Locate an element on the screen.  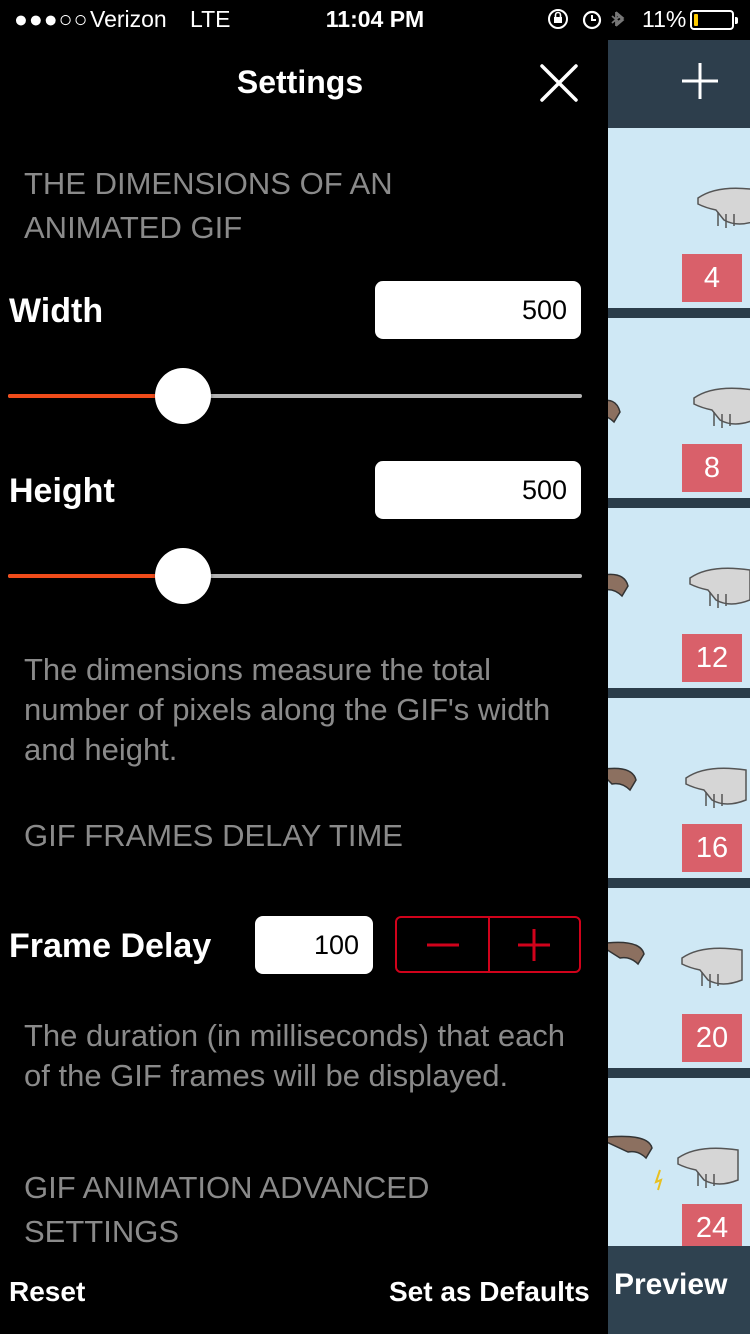
status-icons is located at coordinates (588, 22).